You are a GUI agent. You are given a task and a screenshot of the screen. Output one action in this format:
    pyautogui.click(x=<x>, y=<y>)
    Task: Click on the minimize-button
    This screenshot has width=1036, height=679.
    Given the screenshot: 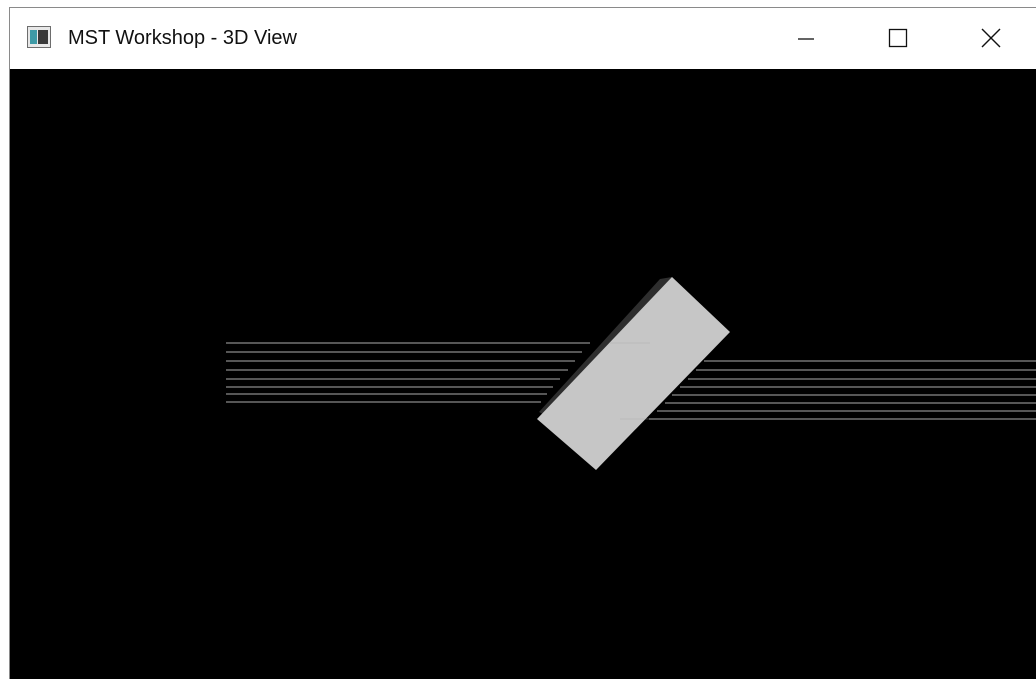 What is the action you would take?
    pyautogui.click(x=806, y=38)
    